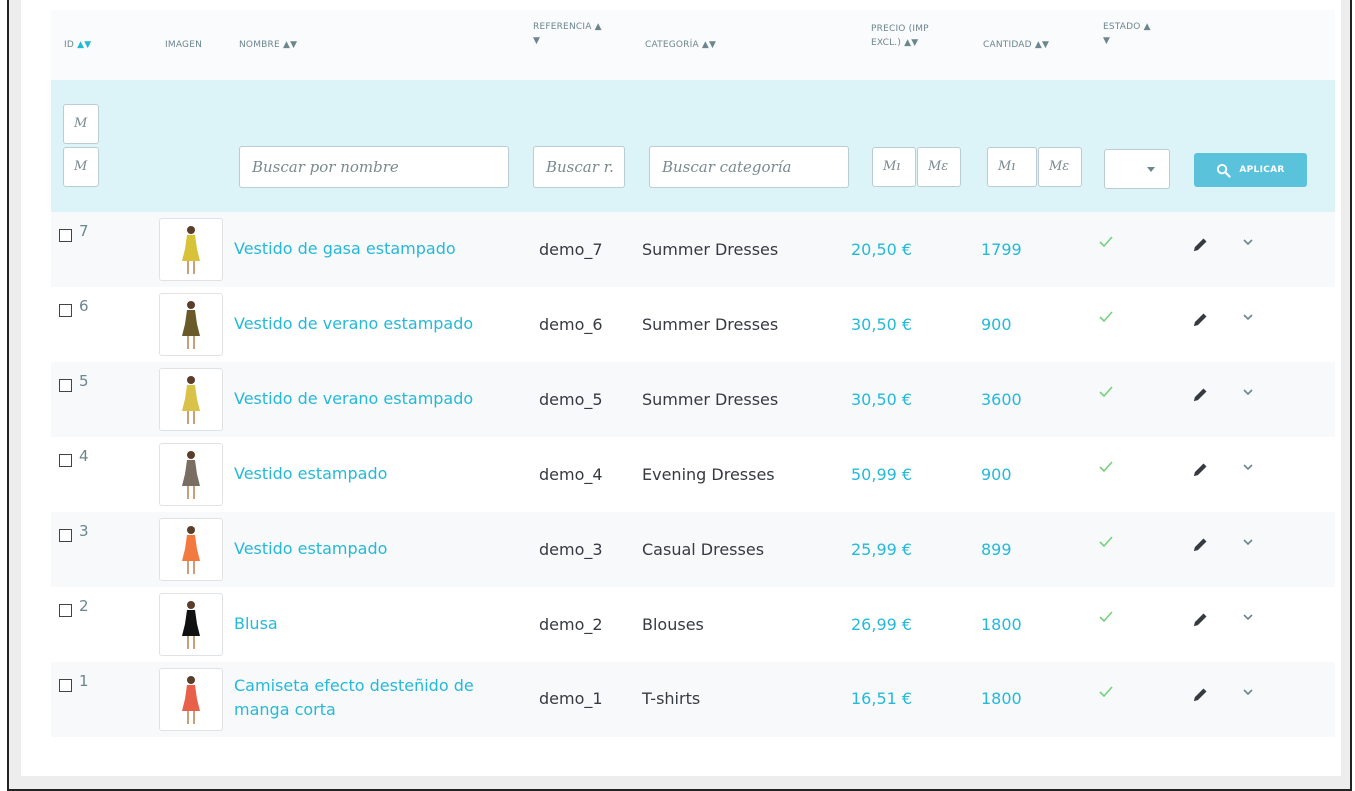 The height and width of the screenshot is (791, 1355). I want to click on header-reference: REFERENCIA ▲ ▼, so click(567, 34).